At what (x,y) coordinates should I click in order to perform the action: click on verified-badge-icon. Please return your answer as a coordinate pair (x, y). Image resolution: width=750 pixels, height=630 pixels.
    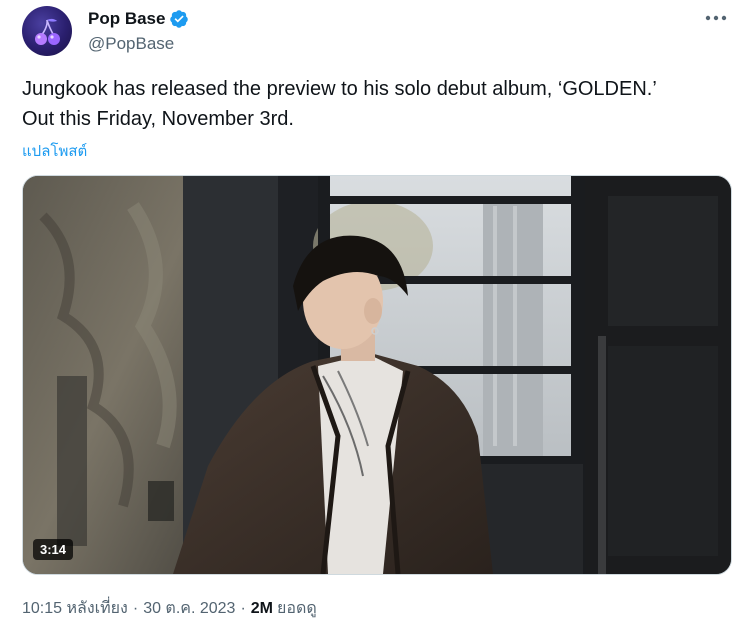
    Looking at the image, I should click on (179, 19).